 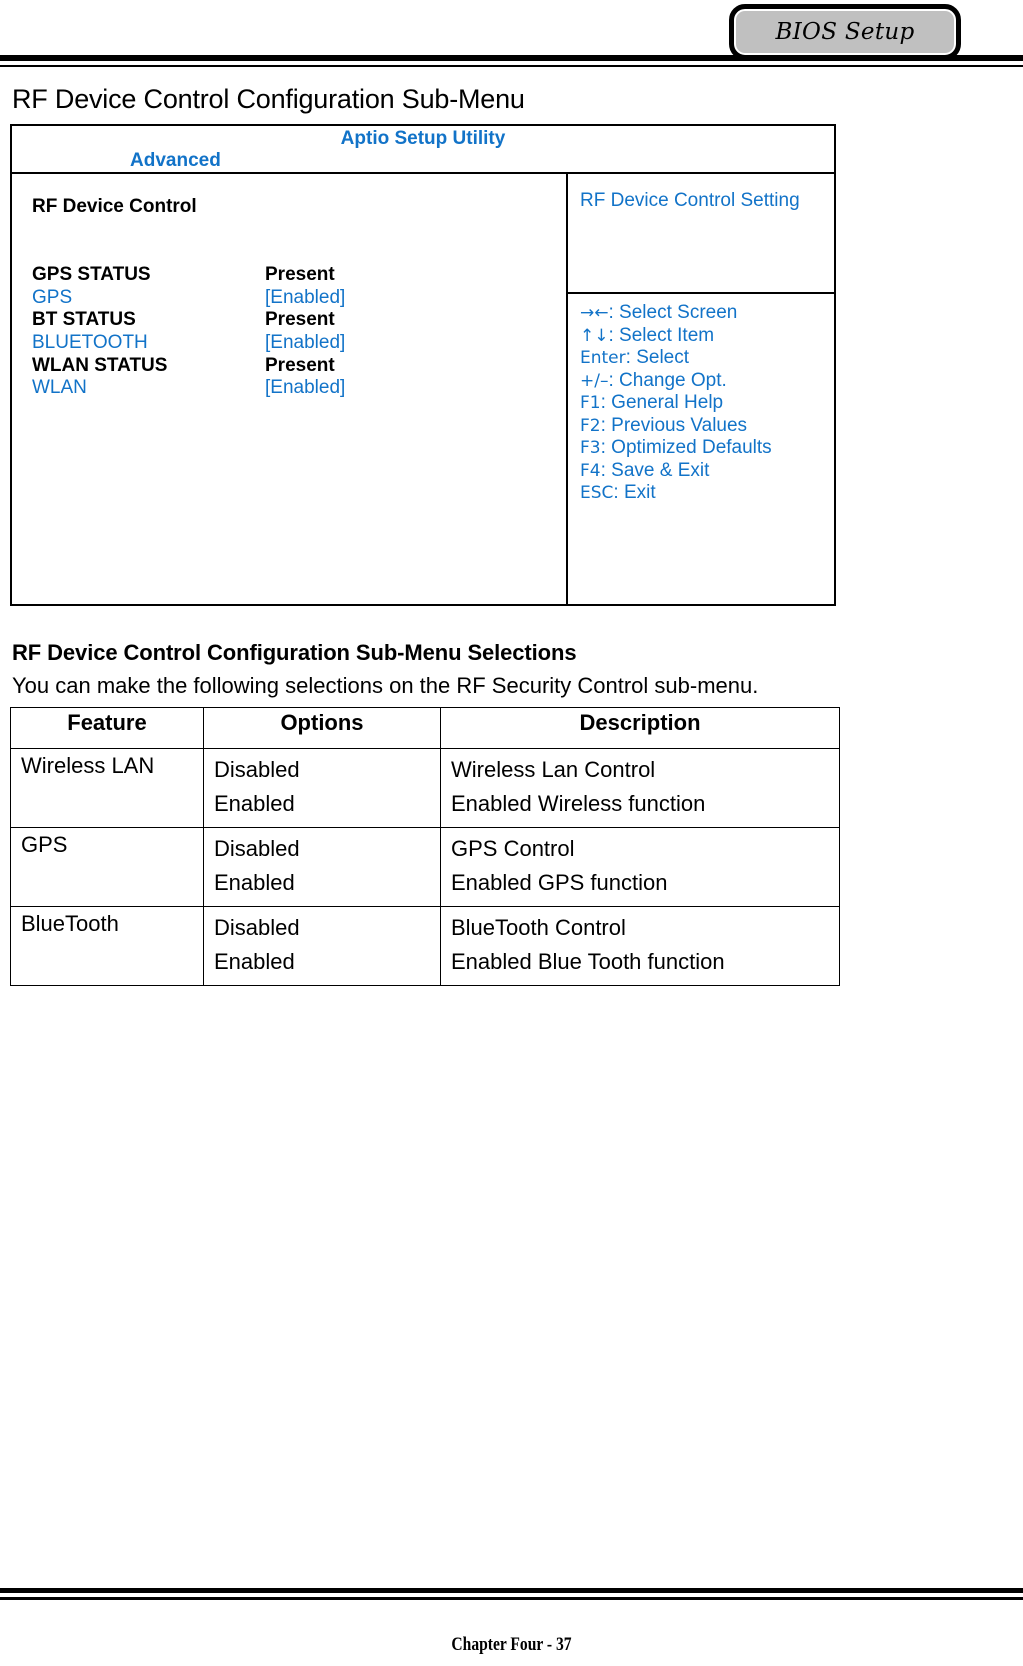 What do you see at coordinates (90, 343) in the screenshot?
I see `bios-setting-label: BLUETOOTH` at bounding box center [90, 343].